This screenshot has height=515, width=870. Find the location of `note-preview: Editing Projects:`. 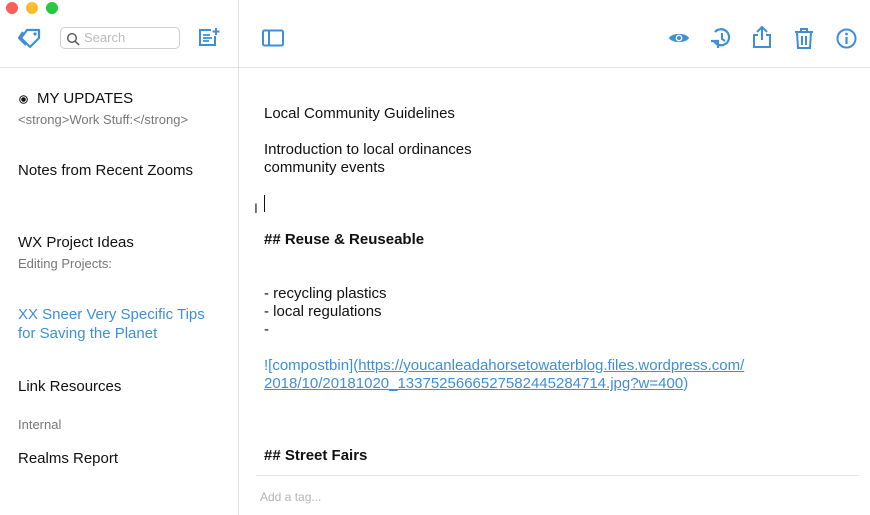

note-preview: Editing Projects: is located at coordinates (65, 263).